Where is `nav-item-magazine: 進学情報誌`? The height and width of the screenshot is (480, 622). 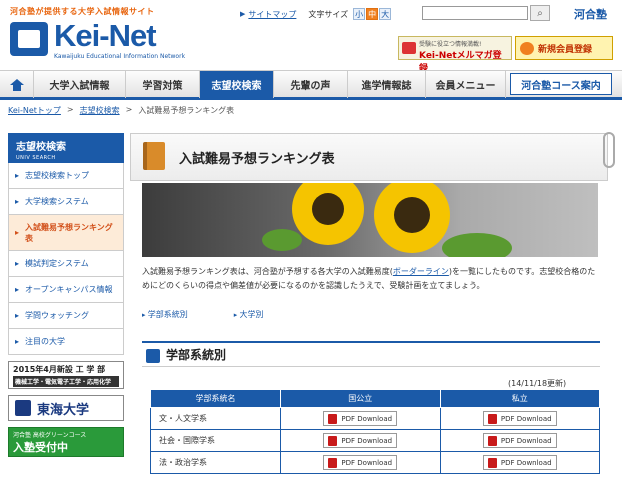
nav-item-magazine: 進学情報誌 is located at coordinates (387, 84).